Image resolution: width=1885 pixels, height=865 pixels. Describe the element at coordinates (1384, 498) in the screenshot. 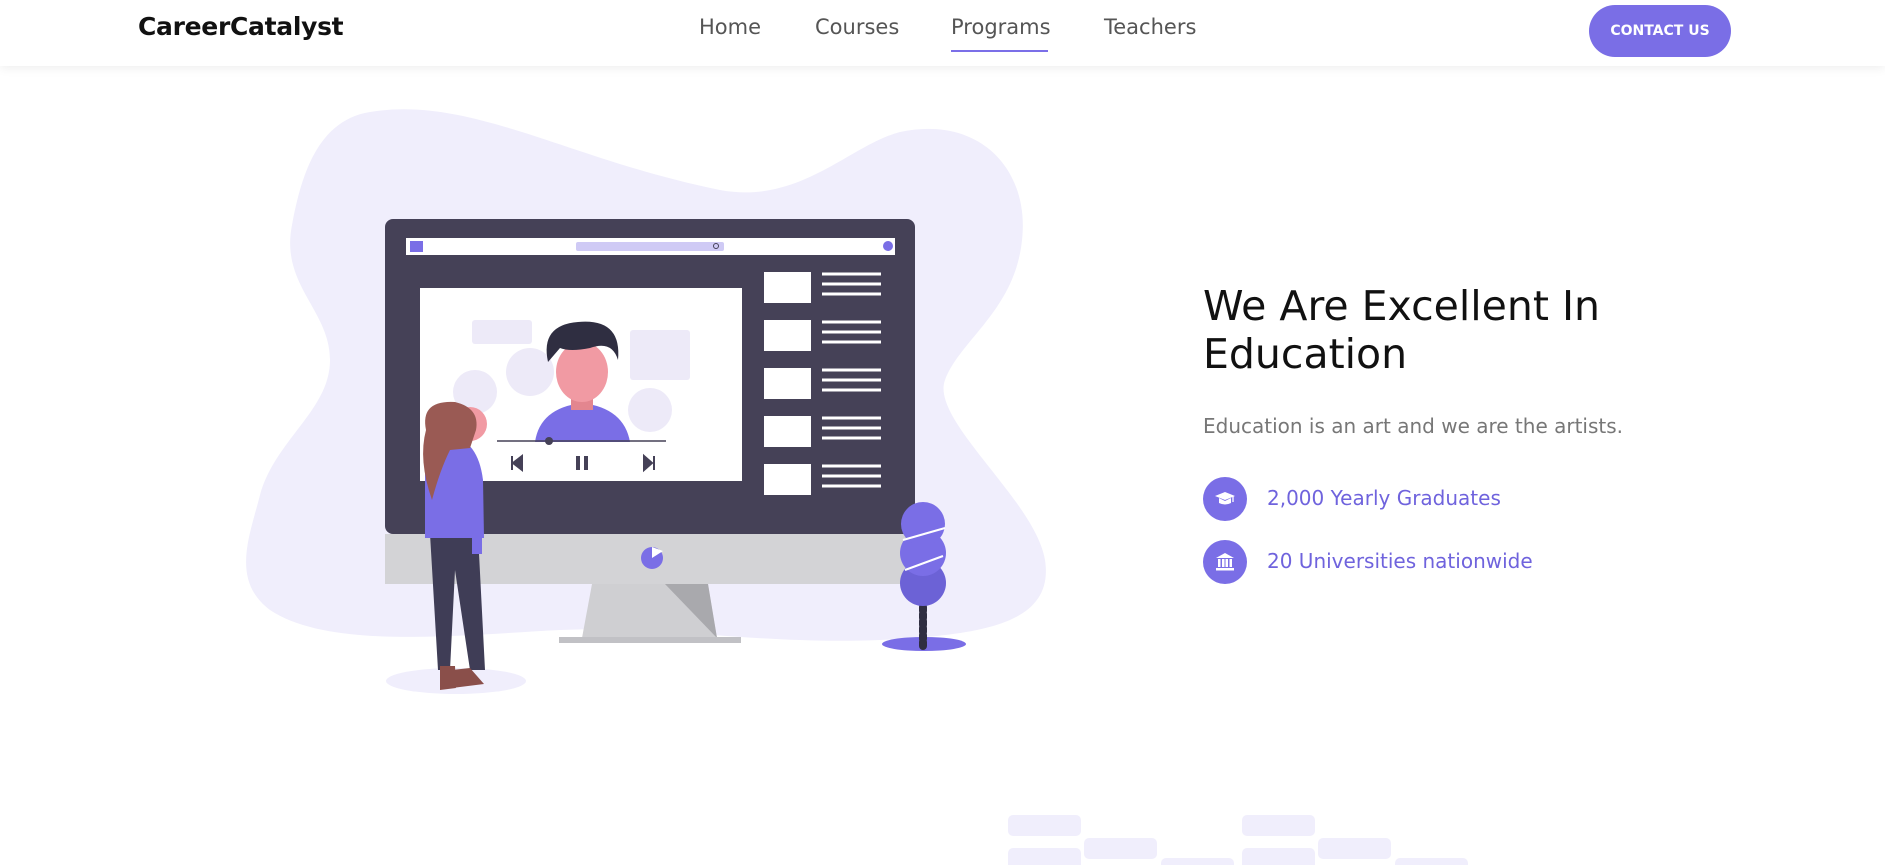

I see `feature-graduates-text: 2,000 Yearly Graduates` at that location.